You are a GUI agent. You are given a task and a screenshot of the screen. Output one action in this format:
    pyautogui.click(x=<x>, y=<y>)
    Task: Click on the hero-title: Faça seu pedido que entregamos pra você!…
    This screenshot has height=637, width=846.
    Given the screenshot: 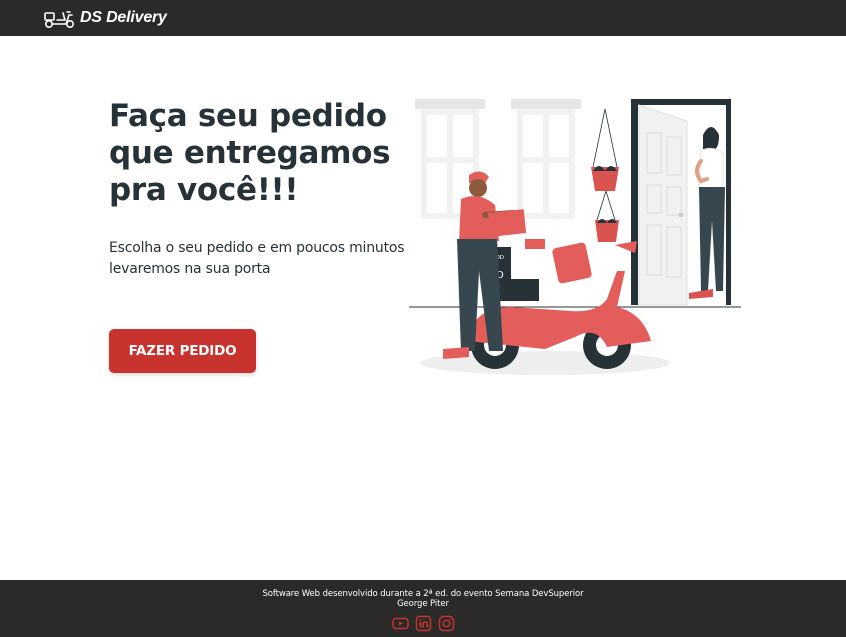 What is the action you would take?
    pyautogui.click(x=250, y=153)
    